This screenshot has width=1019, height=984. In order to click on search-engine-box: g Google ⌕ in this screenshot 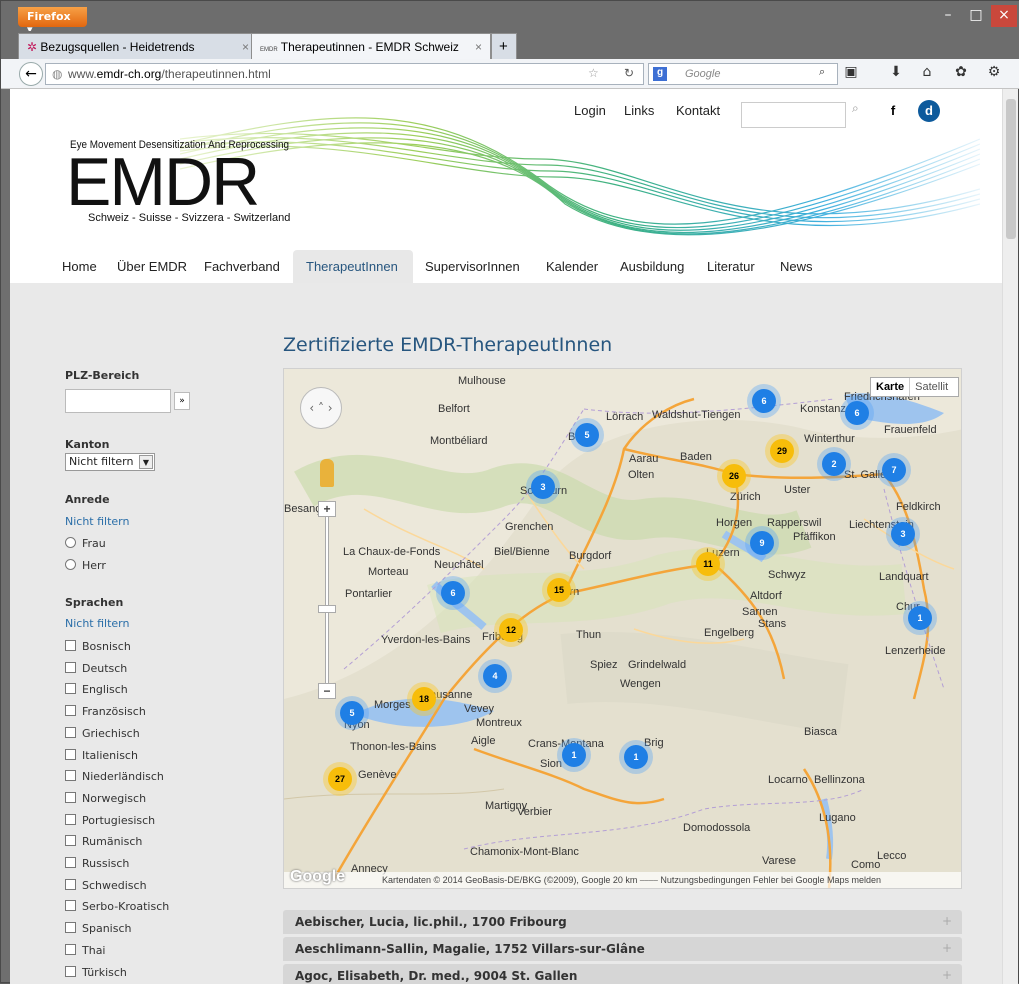, I will do `click(743, 74)`.